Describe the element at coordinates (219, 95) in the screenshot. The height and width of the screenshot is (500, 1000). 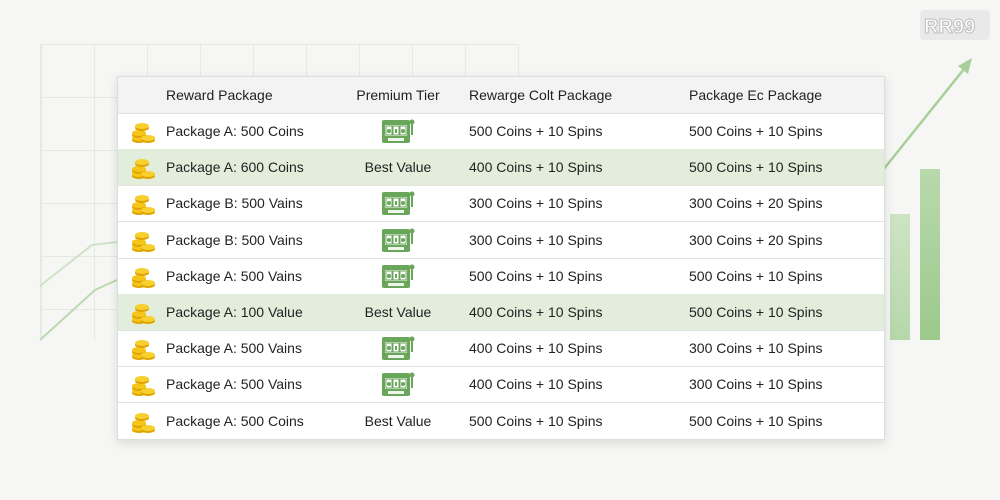
I see `header-reward-package: Reward Package` at that location.